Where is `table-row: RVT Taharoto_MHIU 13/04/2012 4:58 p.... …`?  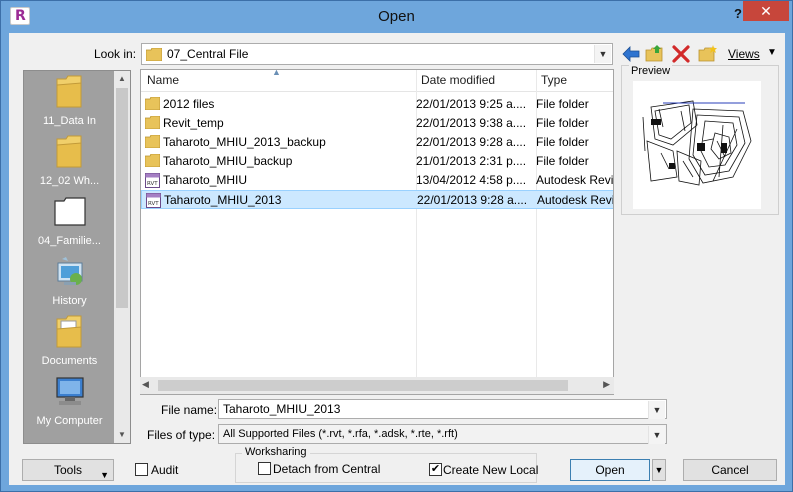
table-row: RVT Taharoto_MHIU 13/04/2012 4:58 p.... … is located at coordinates (377, 180).